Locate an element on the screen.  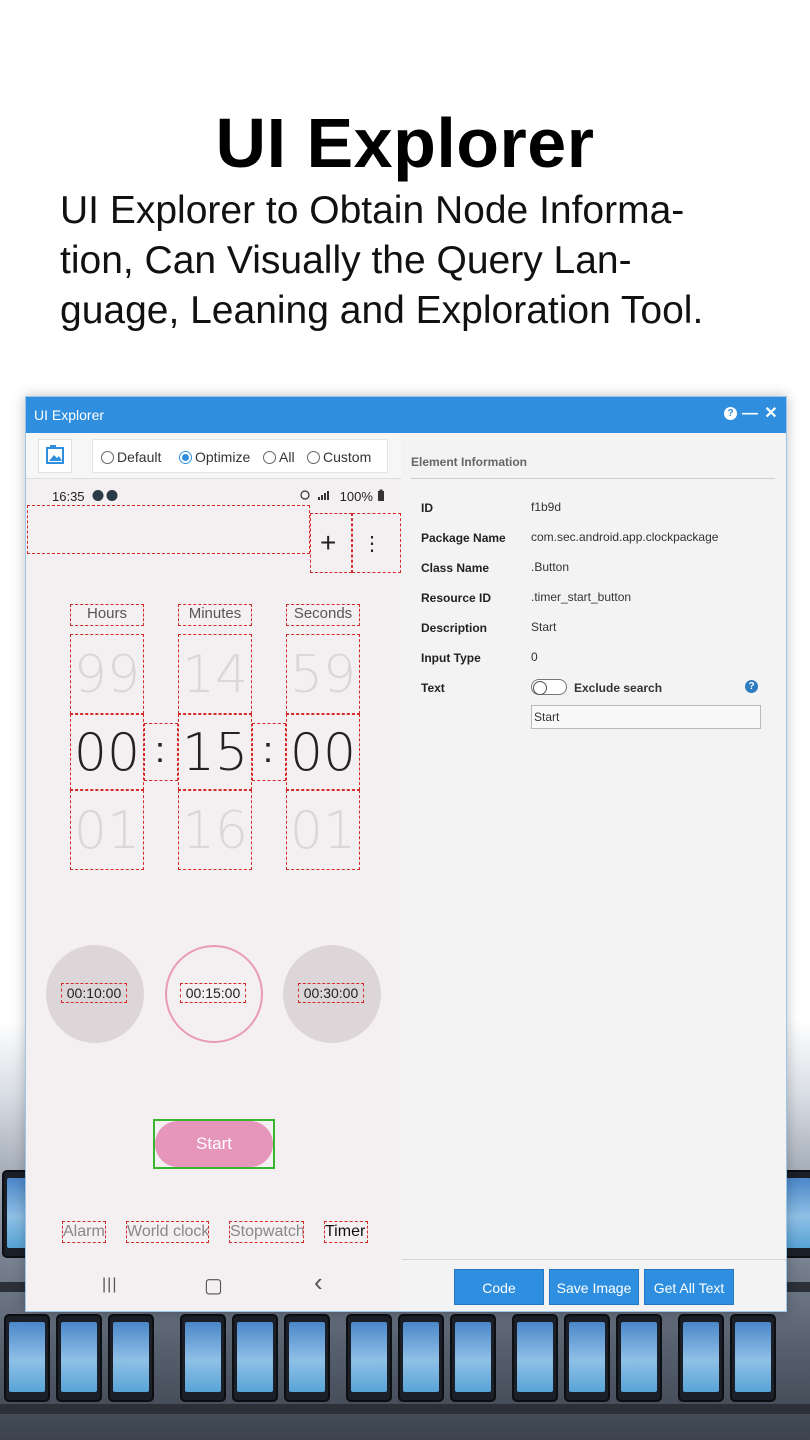
capture-toolbar: Default Optimize All Custom is located at coordinates (213, 456).